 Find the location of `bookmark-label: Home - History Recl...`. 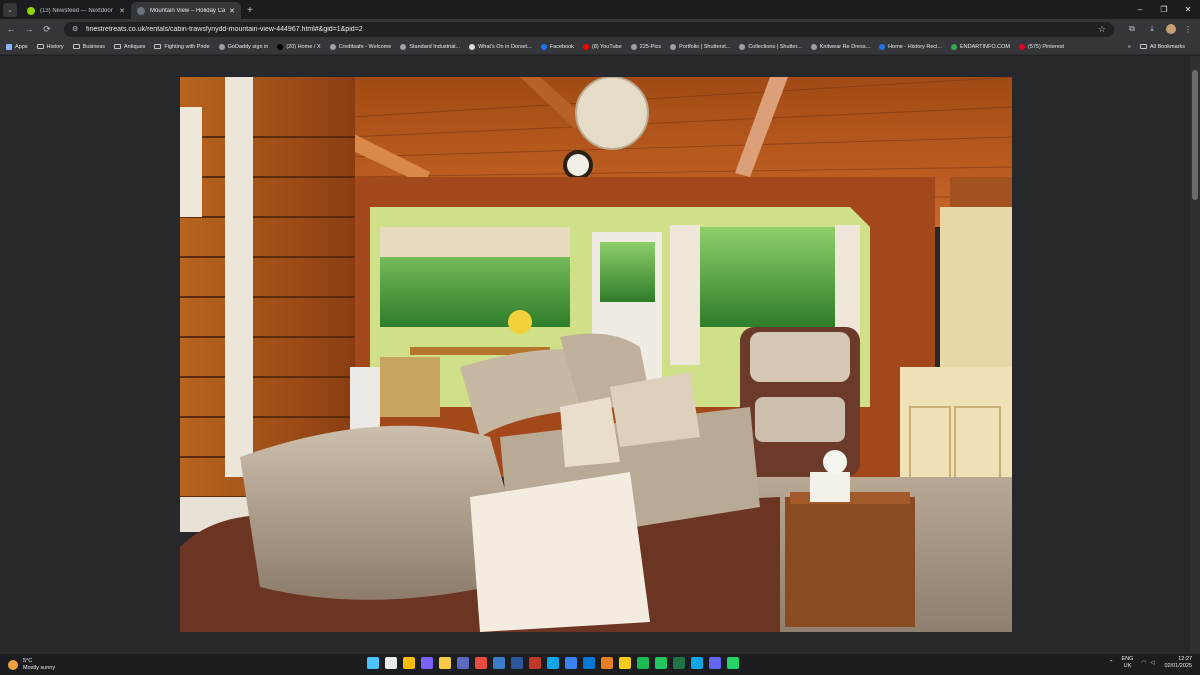

bookmark-label: Home - History Recl... is located at coordinates (915, 46).